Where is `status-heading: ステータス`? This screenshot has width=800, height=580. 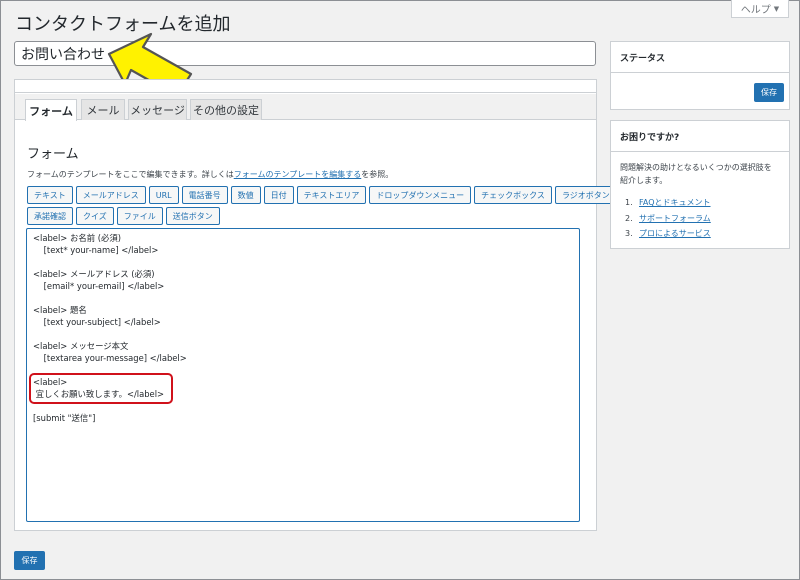 status-heading: ステータス is located at coordinates (700, 57).